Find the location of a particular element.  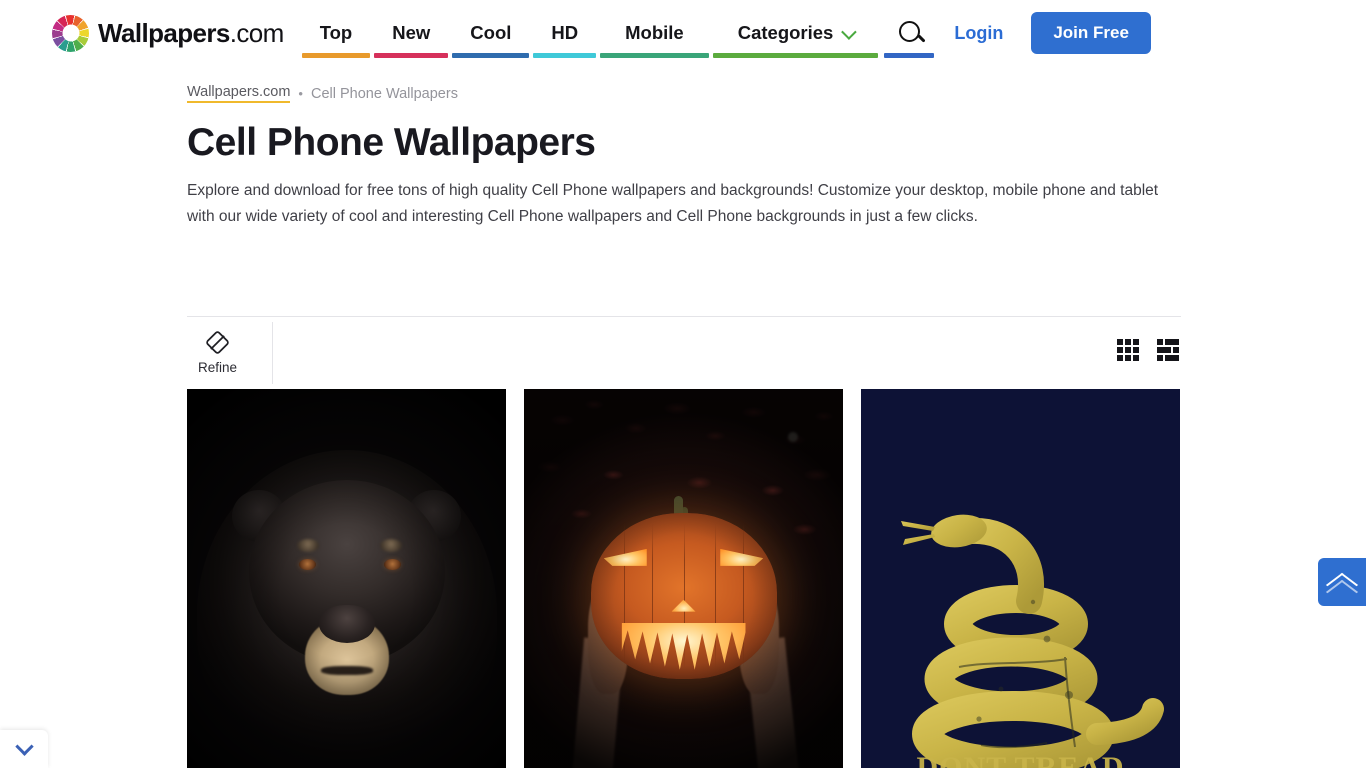

nav-label: HD is located at coordinates (565, 32).